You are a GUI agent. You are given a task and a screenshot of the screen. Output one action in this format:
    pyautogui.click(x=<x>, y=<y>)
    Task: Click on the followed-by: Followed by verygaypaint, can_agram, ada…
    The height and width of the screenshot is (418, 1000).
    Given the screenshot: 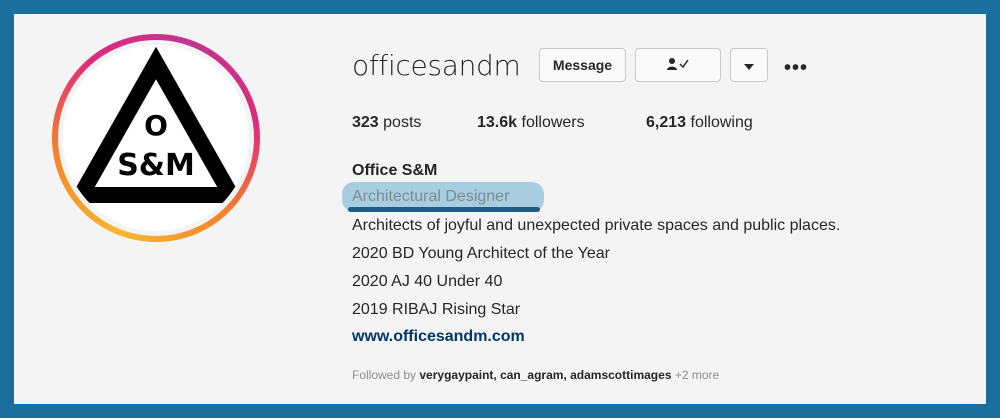 What is the action you would take?
    pyautogui.click(x=535, y=375)
    